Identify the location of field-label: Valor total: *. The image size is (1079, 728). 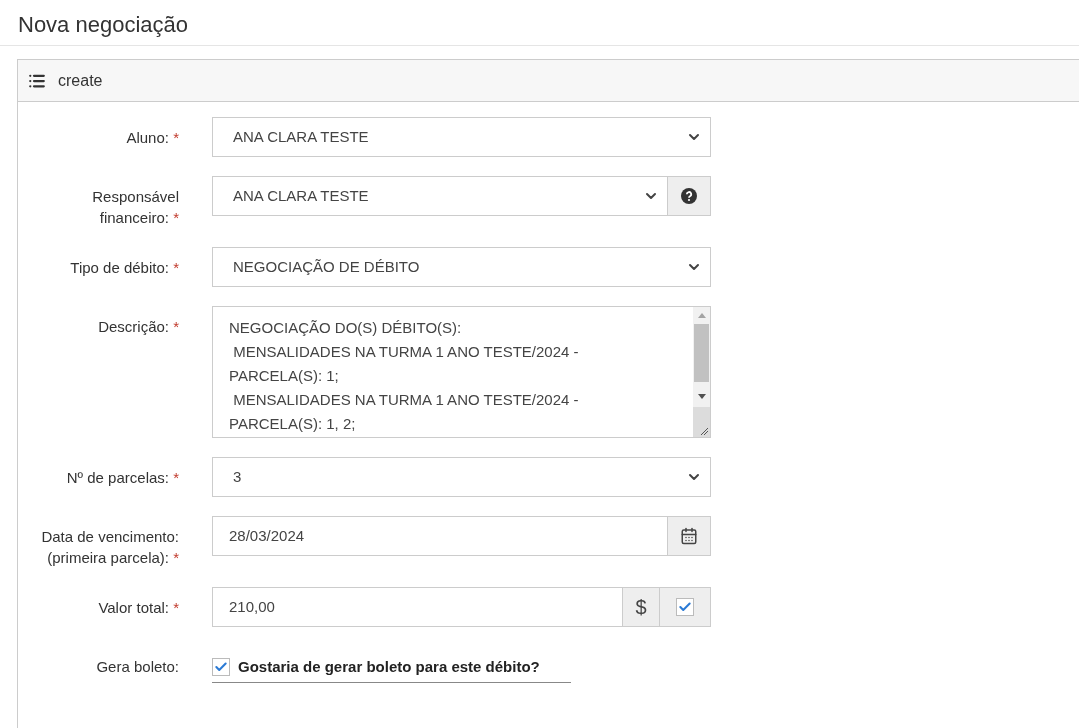
(138, 607).